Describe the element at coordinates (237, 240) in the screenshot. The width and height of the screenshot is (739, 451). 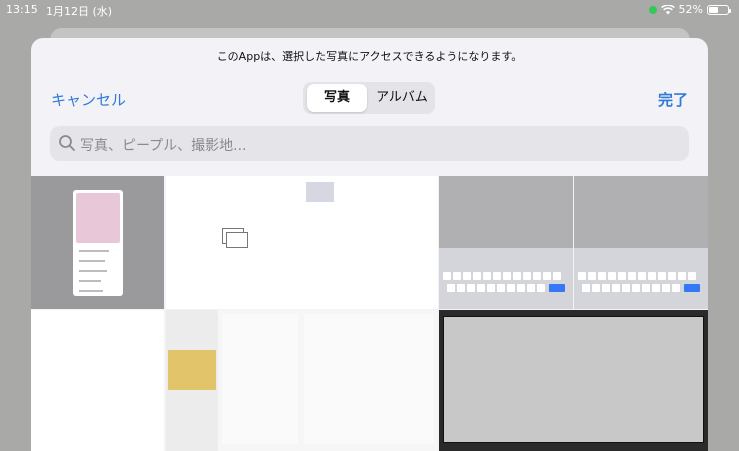
I see `document-image` at that location.